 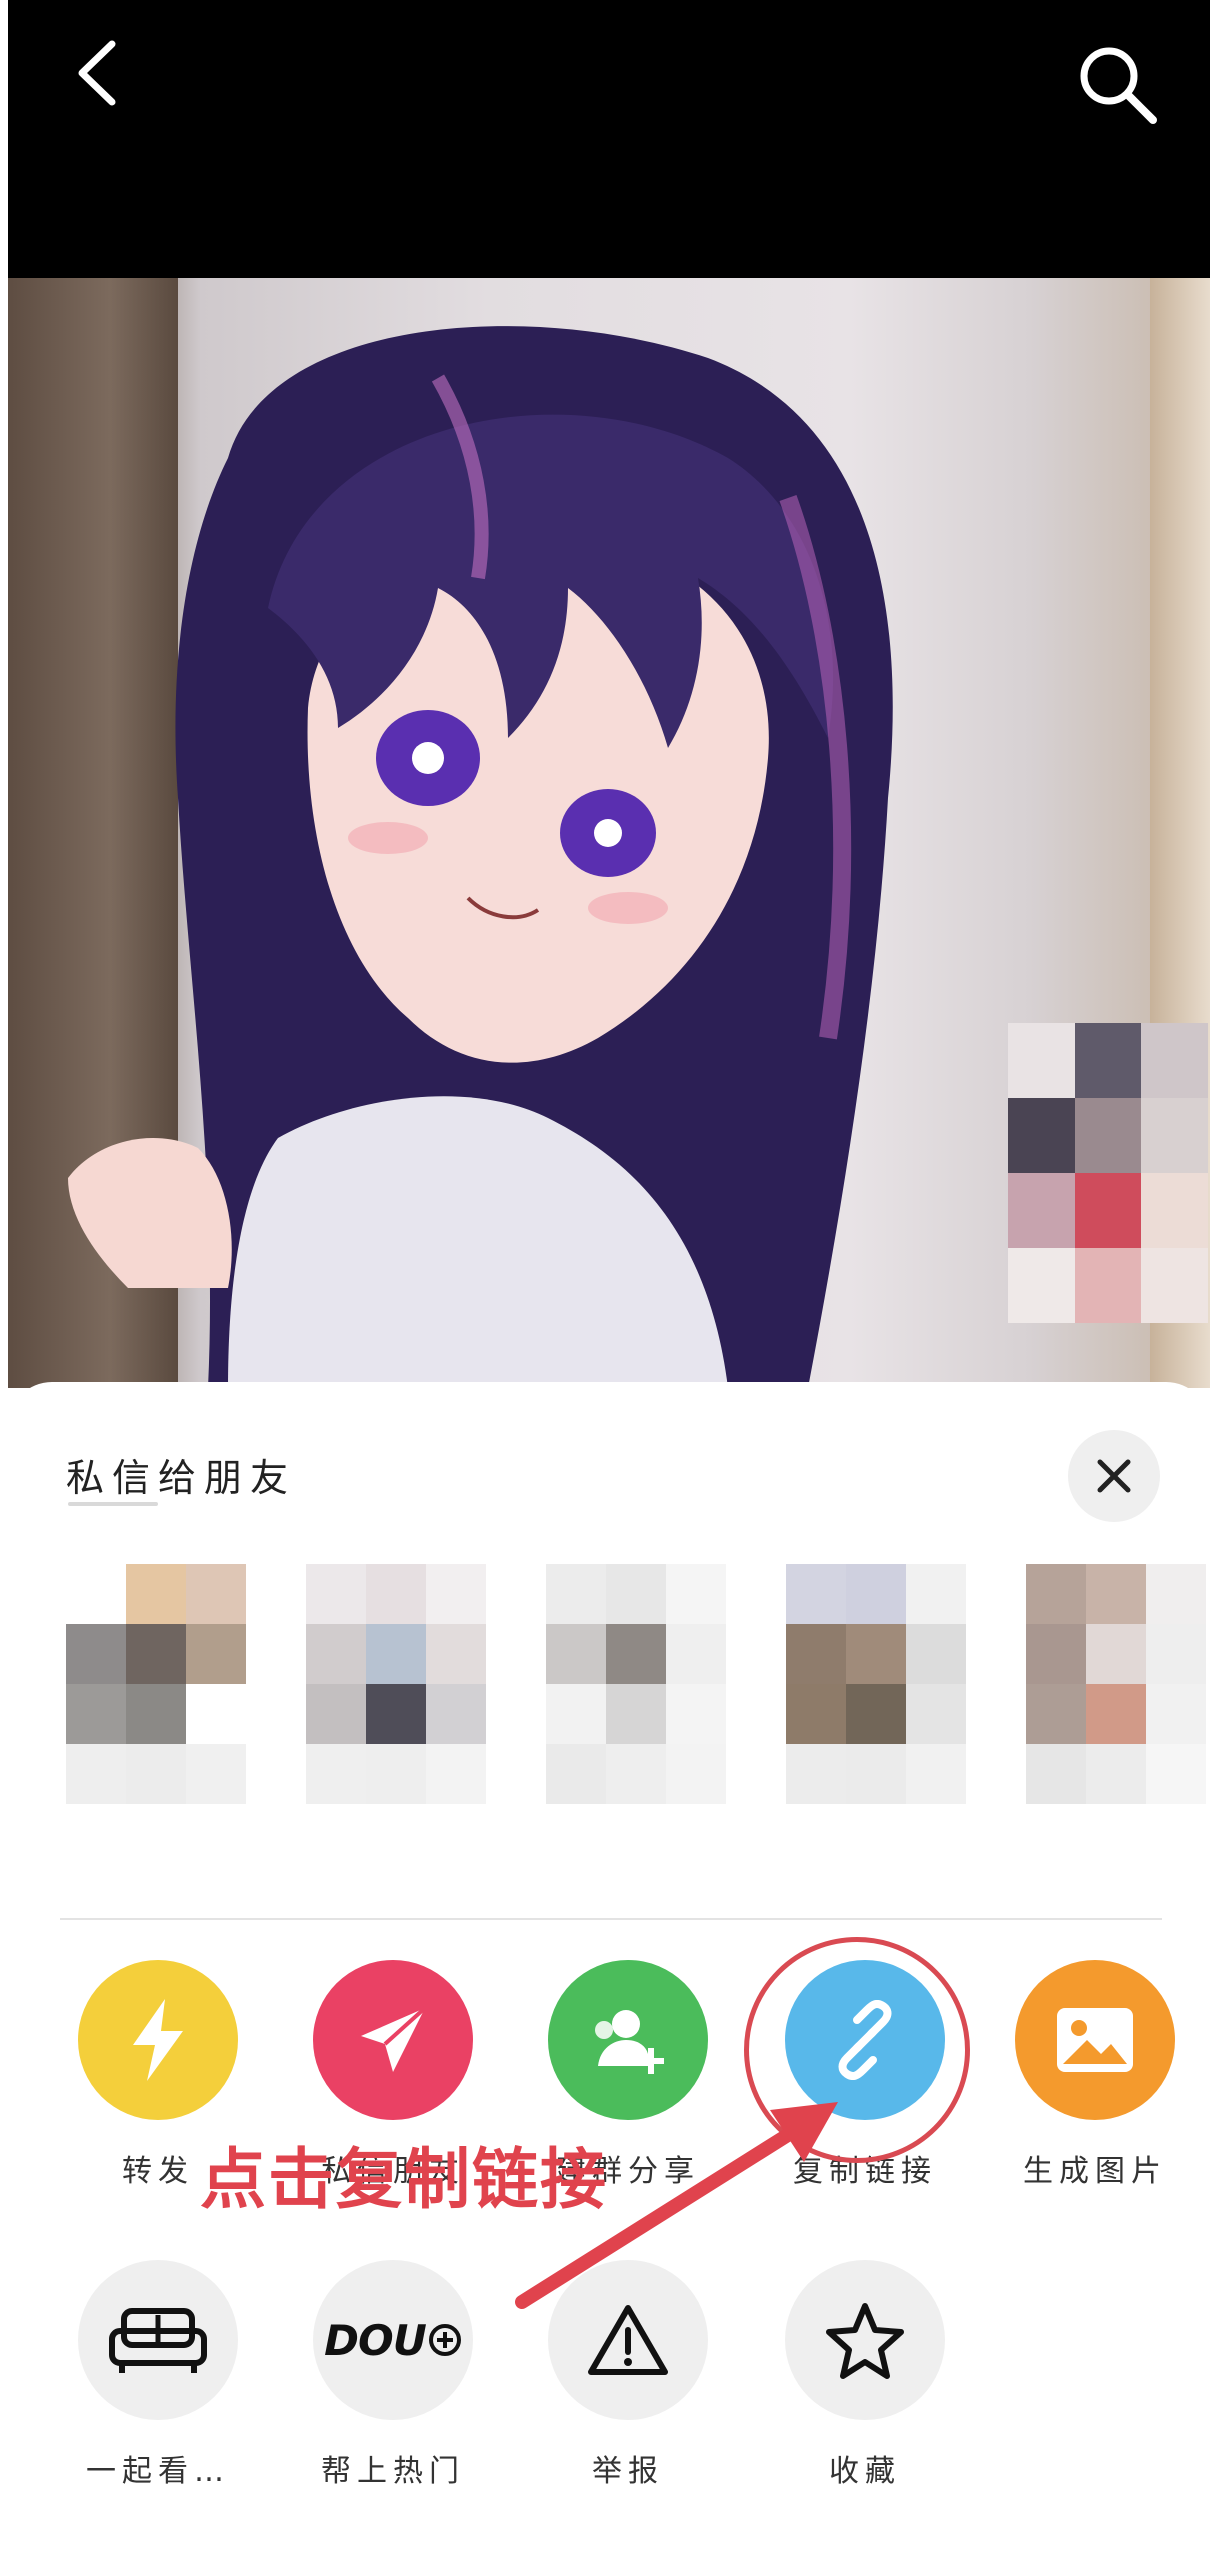 I want to click on action-dou-plus: DOU 帮上热门, so click(x=393, y=2375).